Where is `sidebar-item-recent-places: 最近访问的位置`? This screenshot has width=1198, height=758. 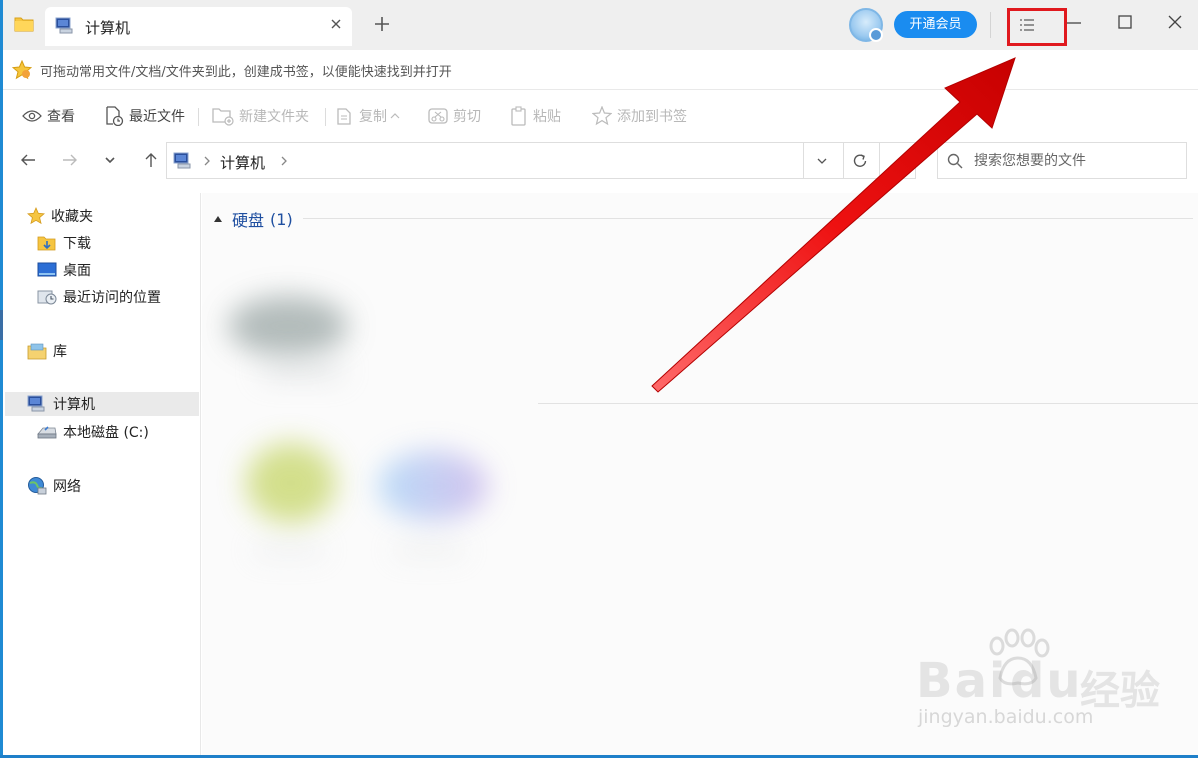 sidebar-item-recent-places: 最近访问的位置 is located at coordinates (99, 297).